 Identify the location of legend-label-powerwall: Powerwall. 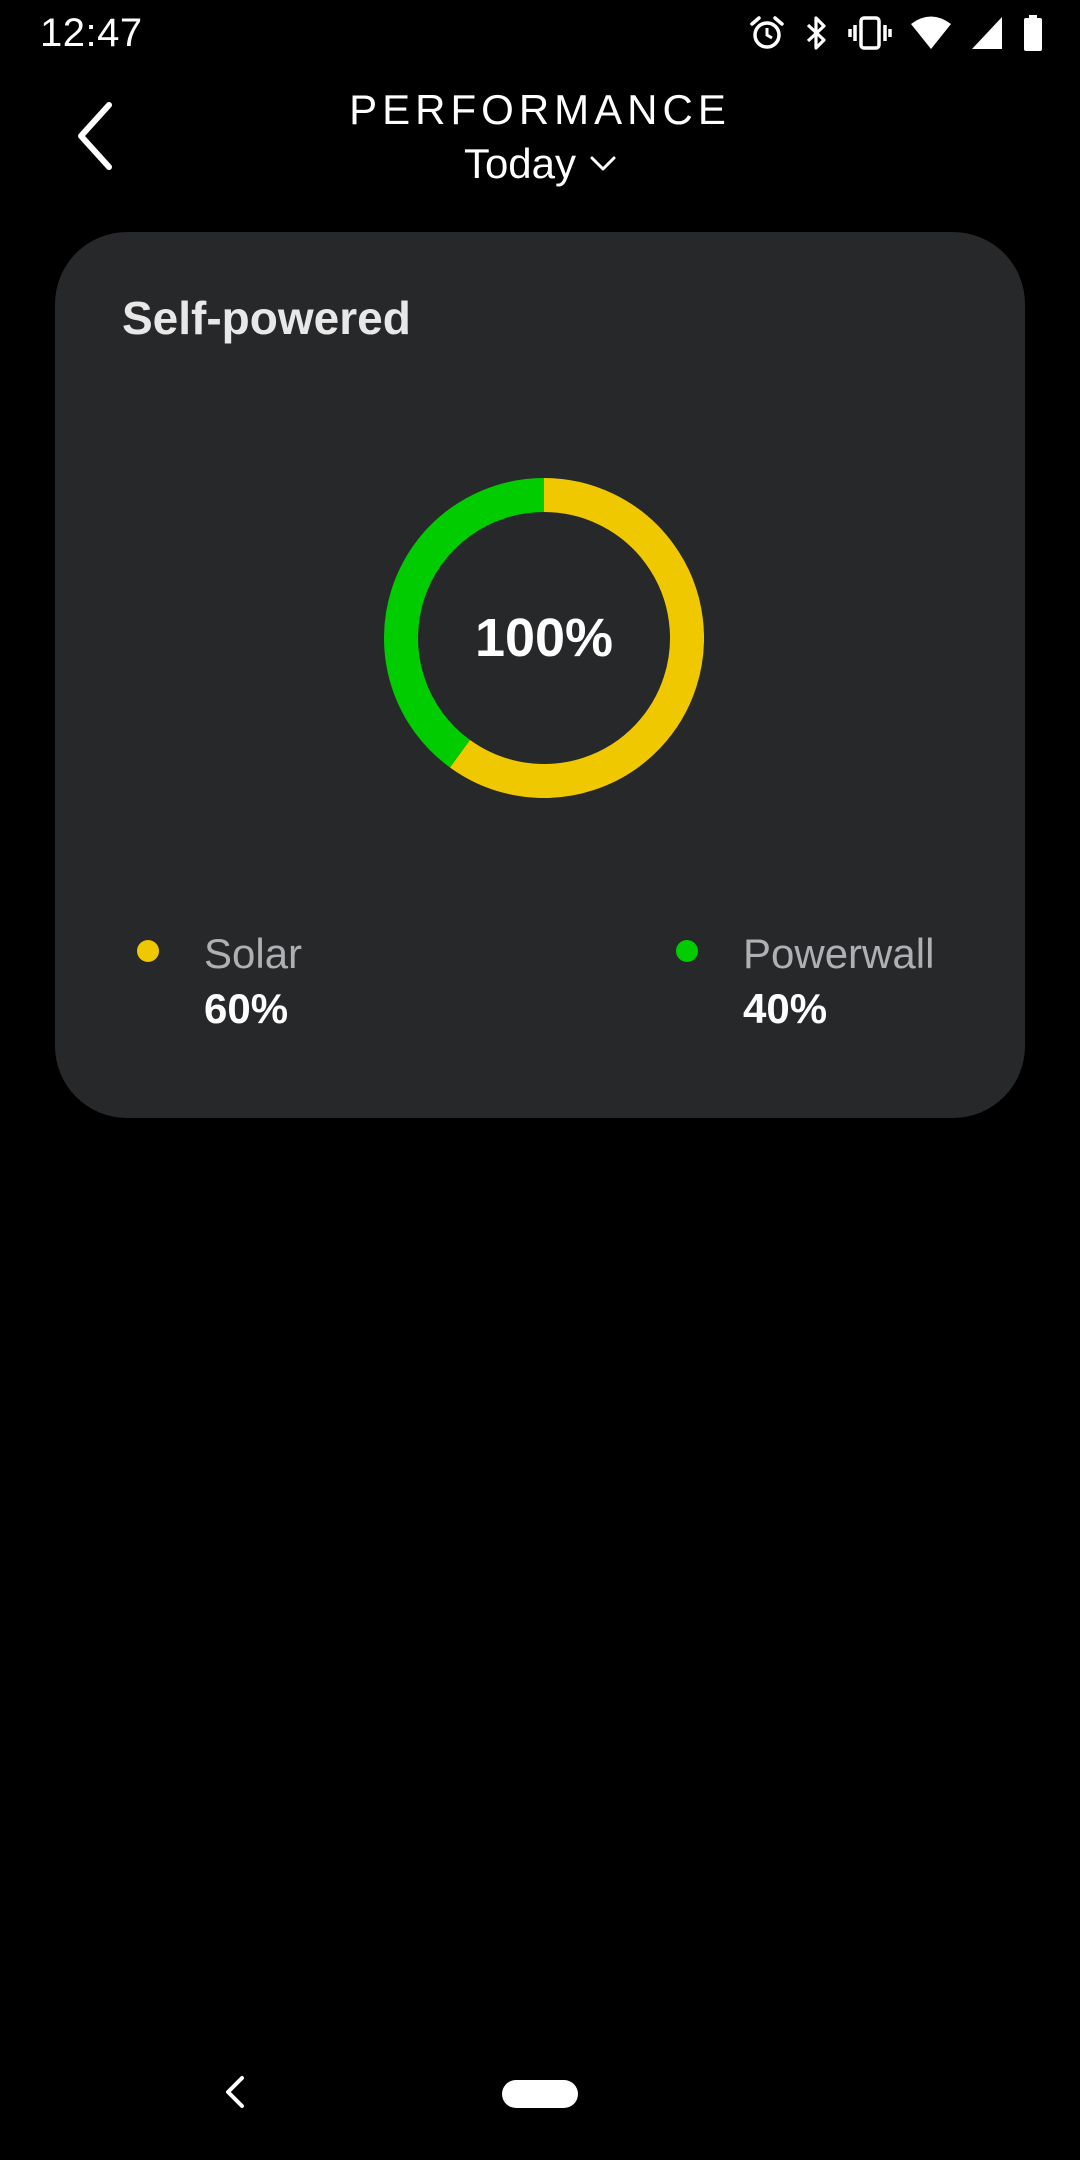
(839, 953).